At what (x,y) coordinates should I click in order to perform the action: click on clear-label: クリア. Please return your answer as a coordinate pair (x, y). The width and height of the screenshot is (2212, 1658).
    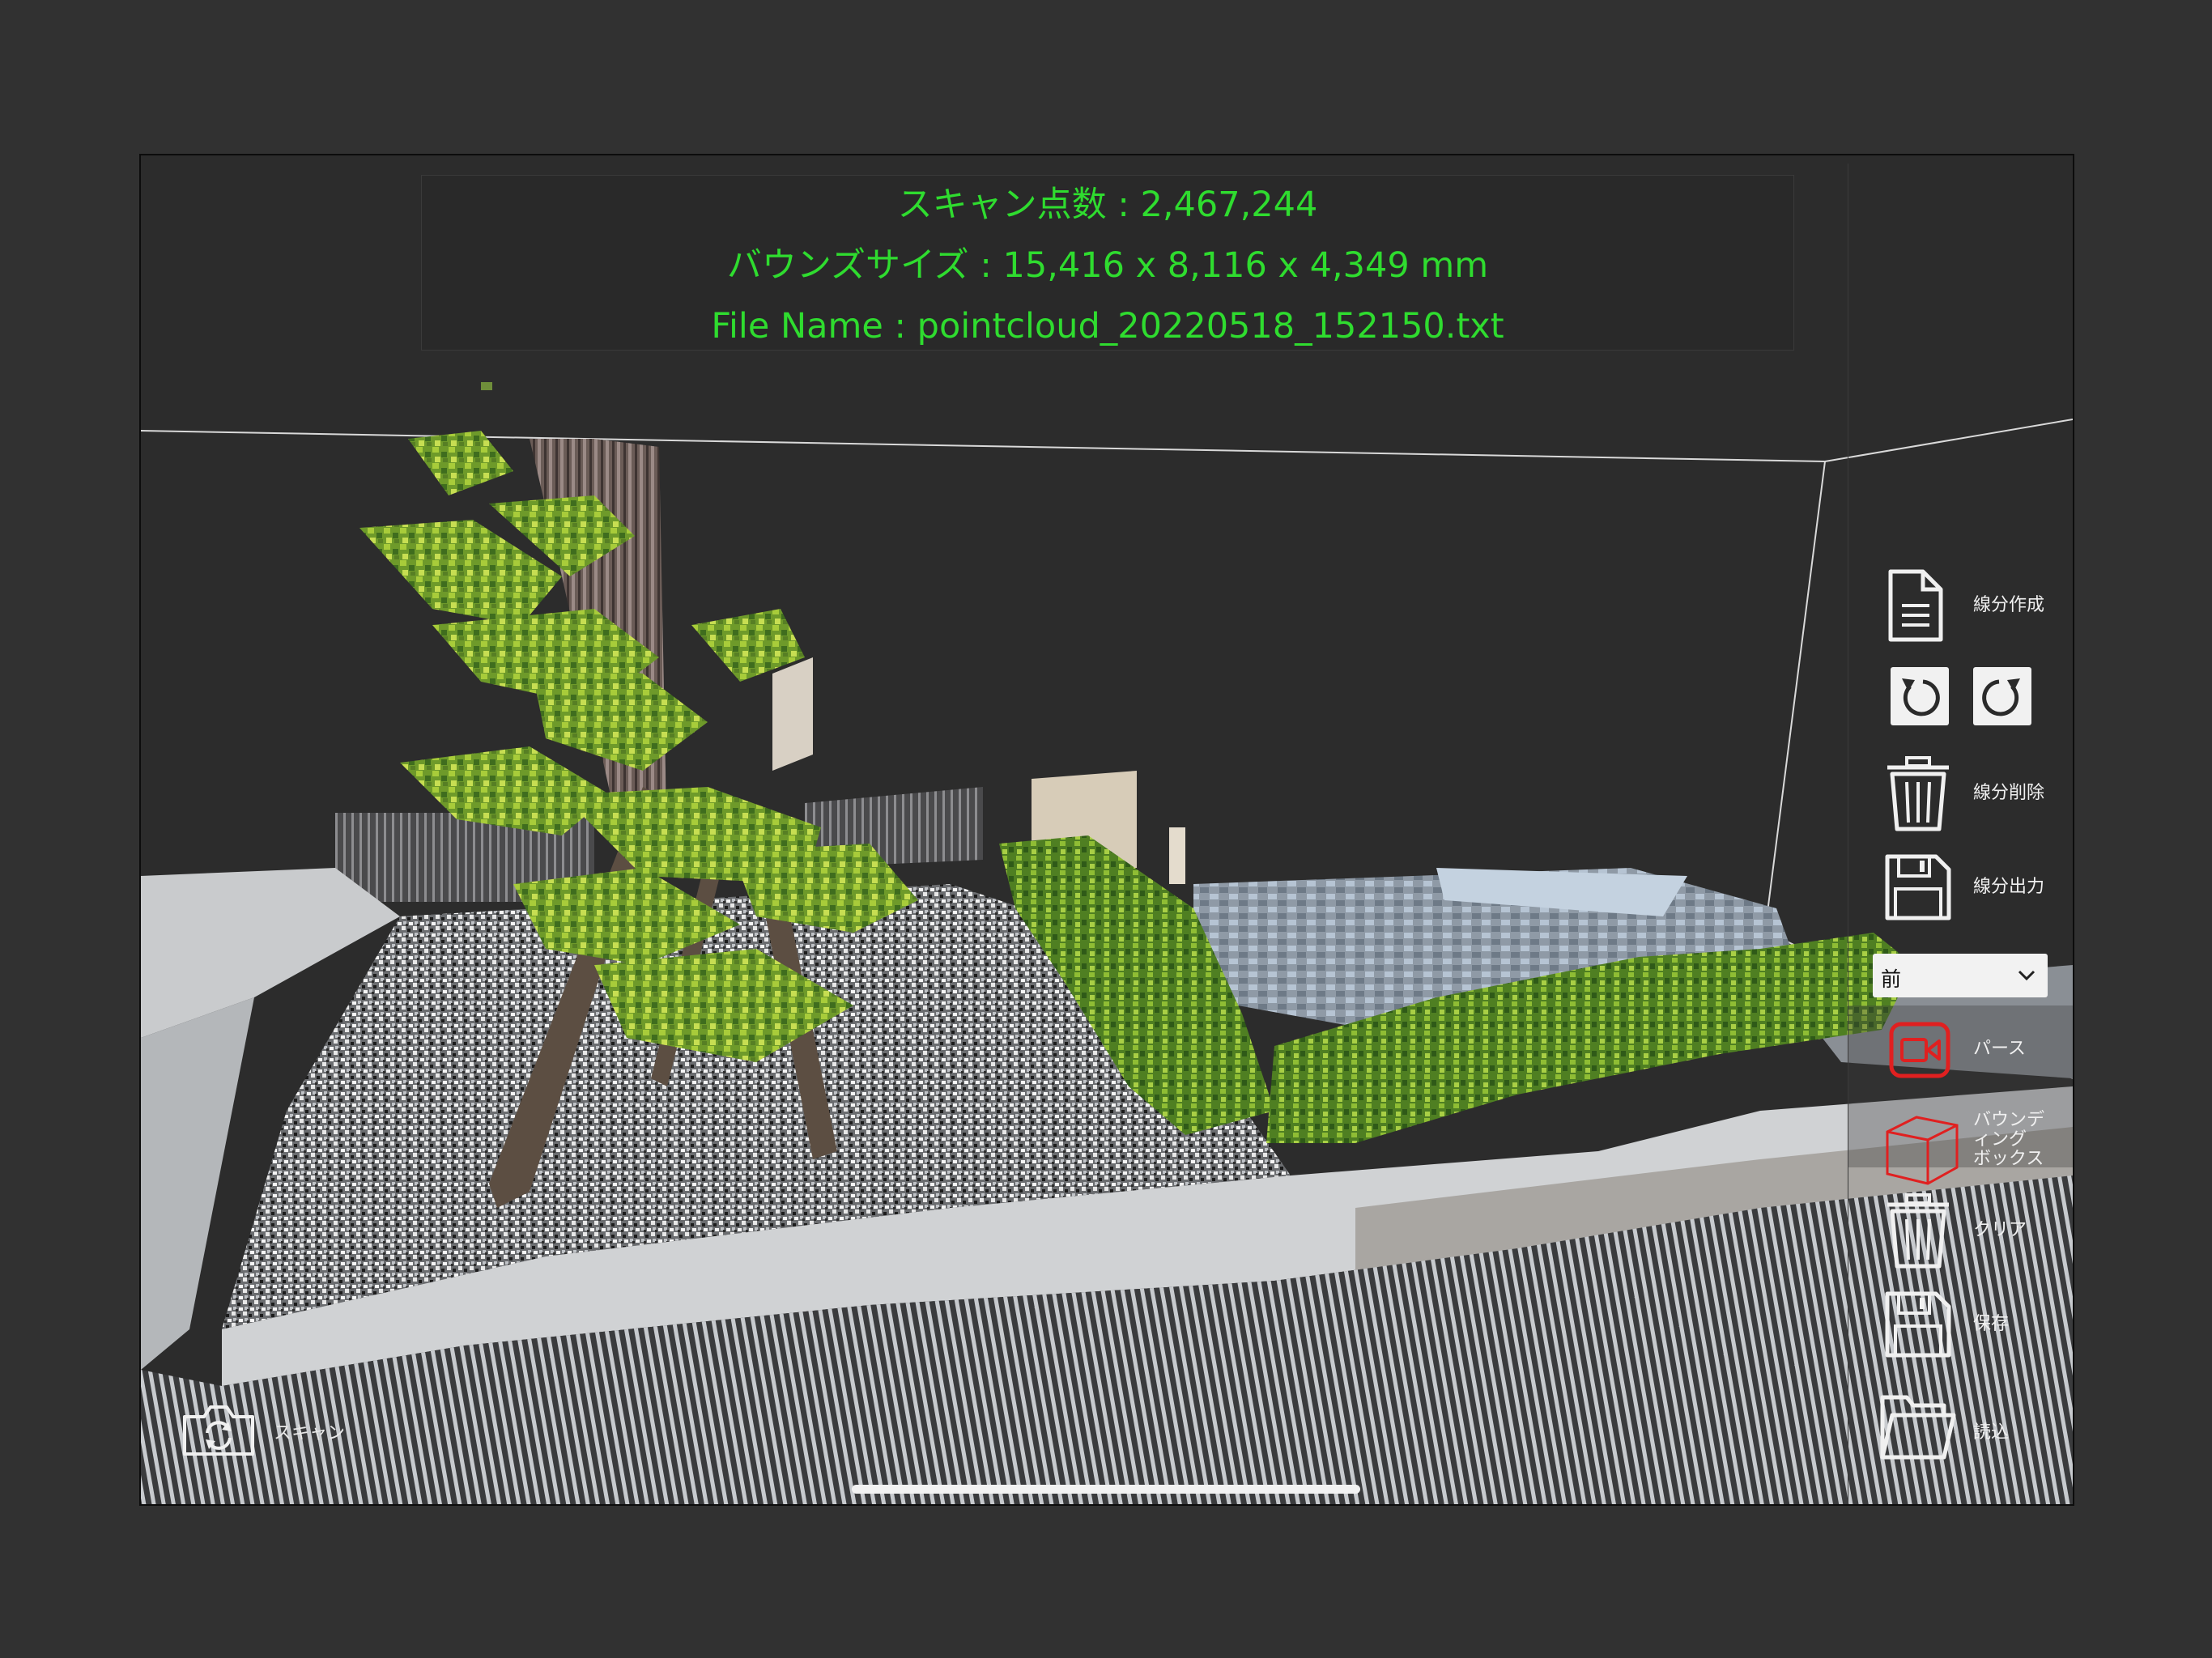
    Looking at the image, I should click on (2000, 1230).